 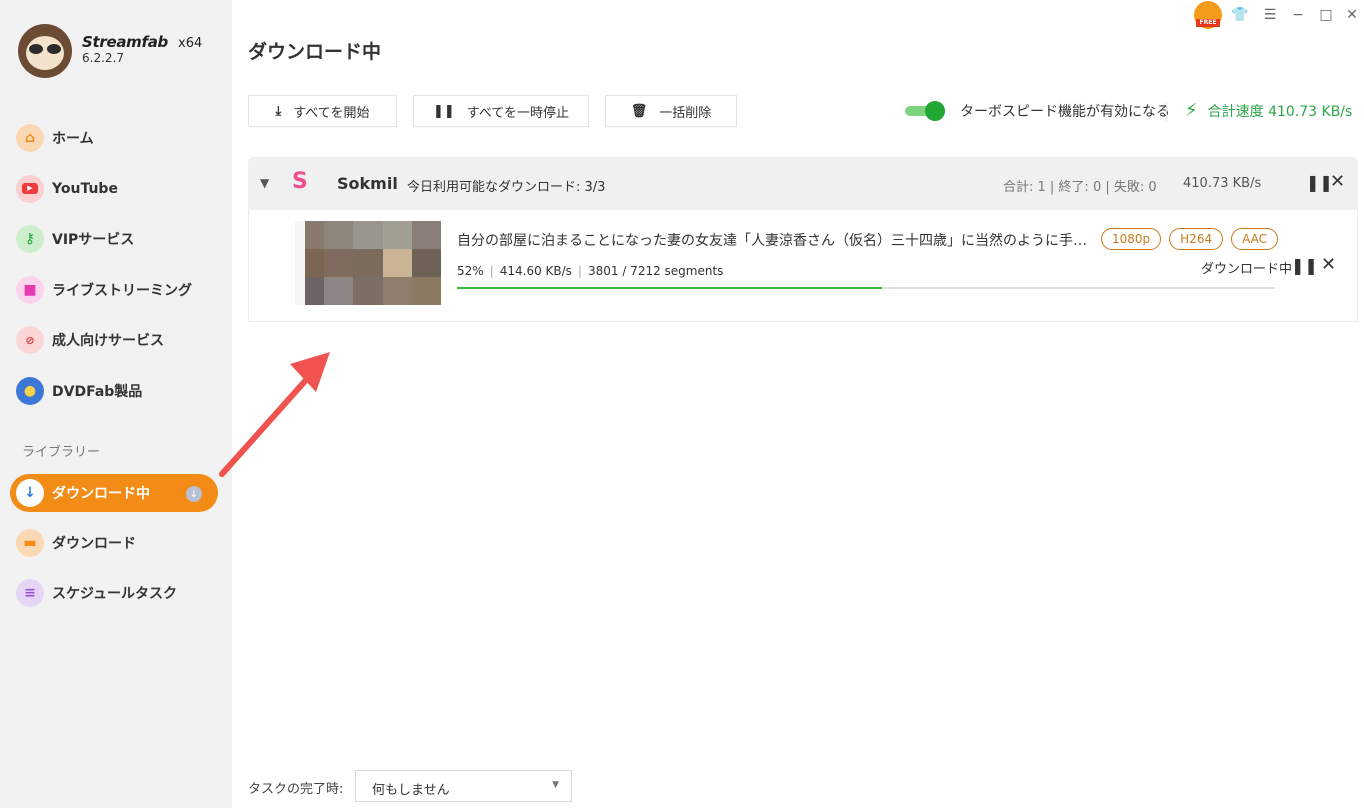 I want to click on schedule-icon: ≡, so click(x=30, y=593).